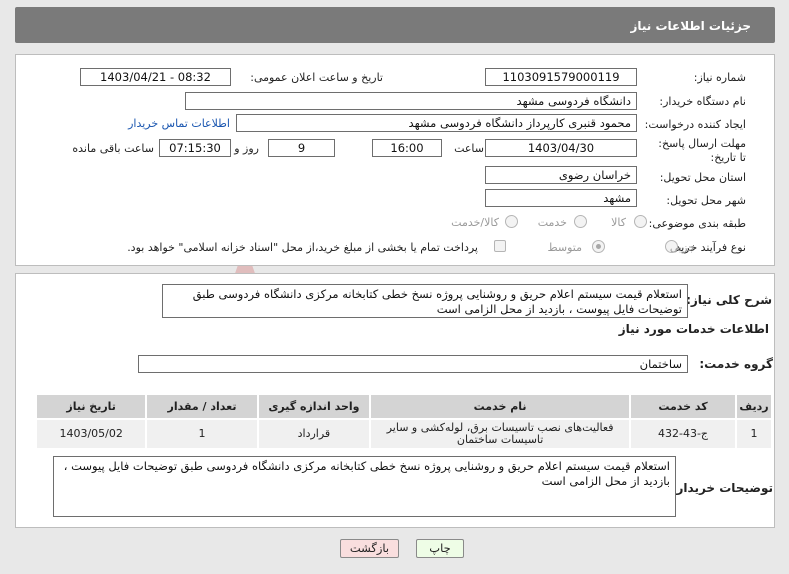 Image resolution: width=789 pixels, height=574 pixels. What do you see at coordinates (511, 221) in the screenshot?
I see `category-goods-service-radio` at bounding box center [511, 221].